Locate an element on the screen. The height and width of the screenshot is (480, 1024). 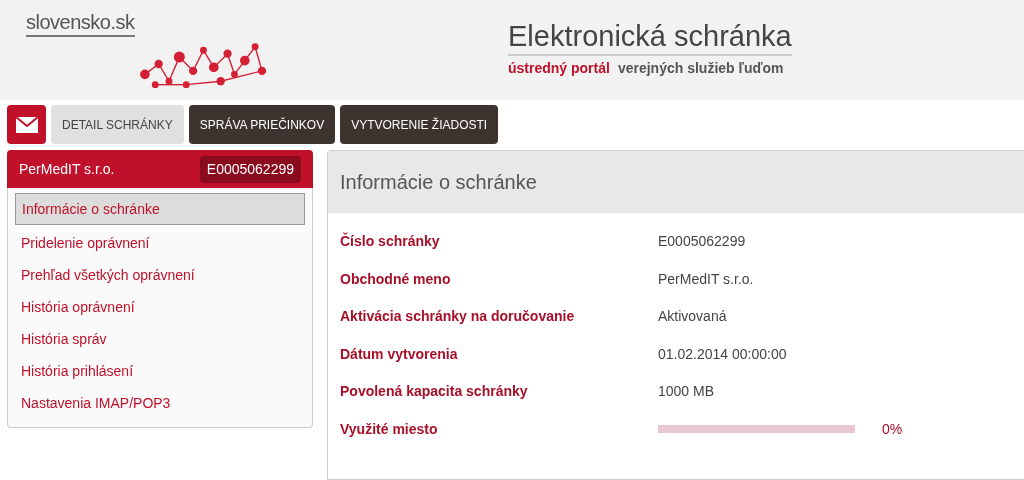
site-logo: slovensko.sk is located at coordinates (80, 23).